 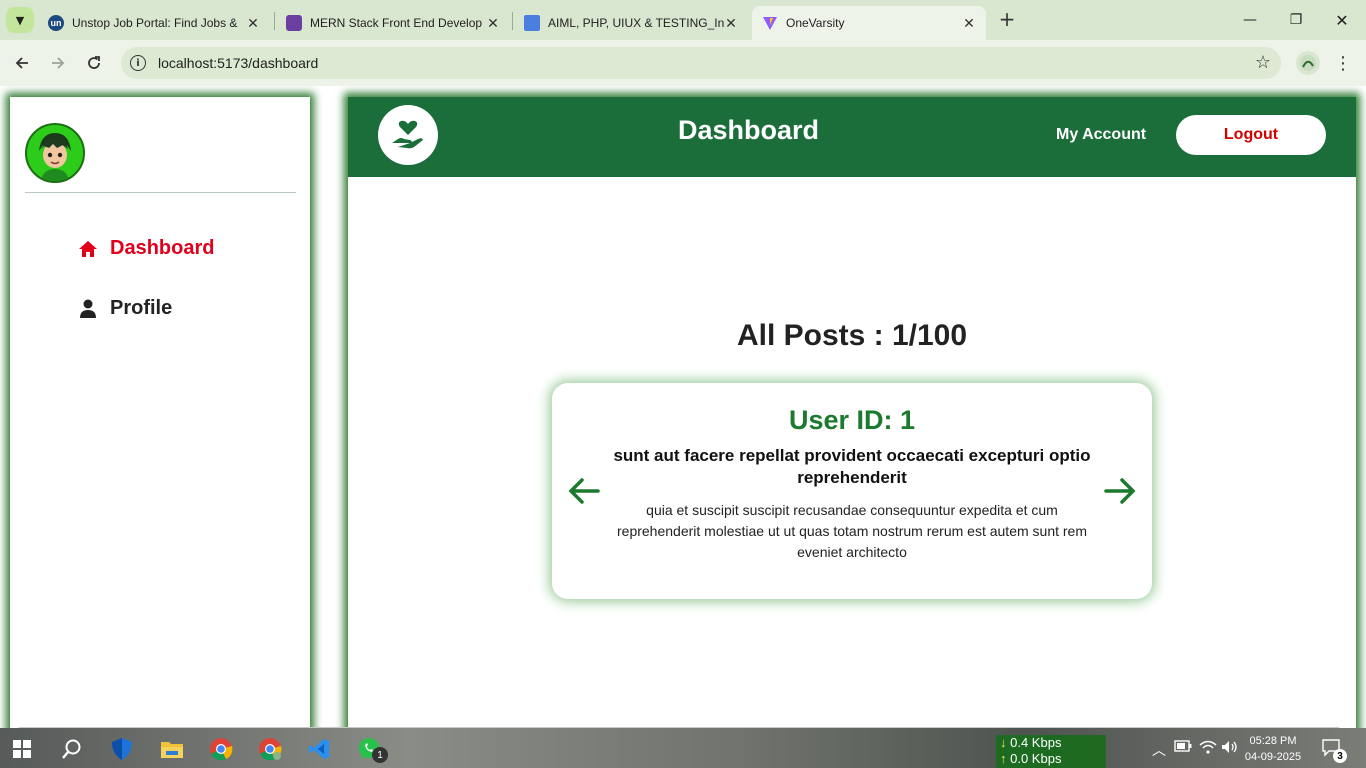 What do you see at coordinates (1273, 741) in the screenshot?
I see `clock-time: 05:28 PM` at bounding box center [1273, 741].